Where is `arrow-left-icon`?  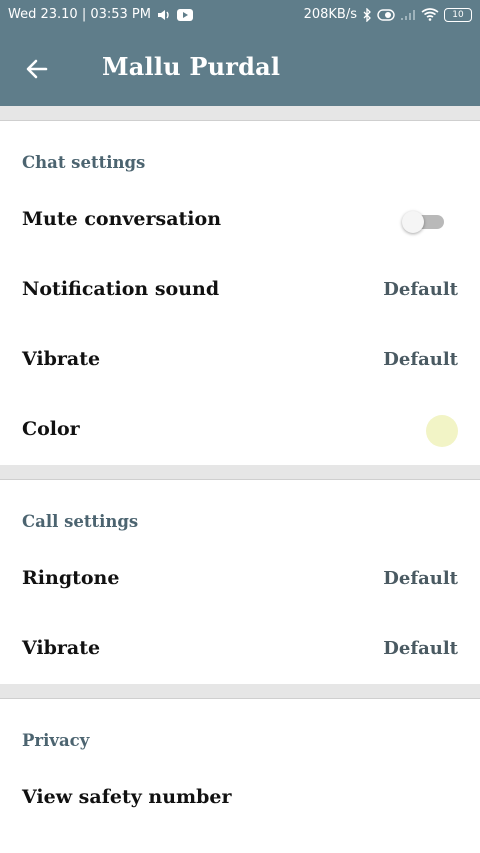 arrow-left-icon is located at coordinates (37, 69).